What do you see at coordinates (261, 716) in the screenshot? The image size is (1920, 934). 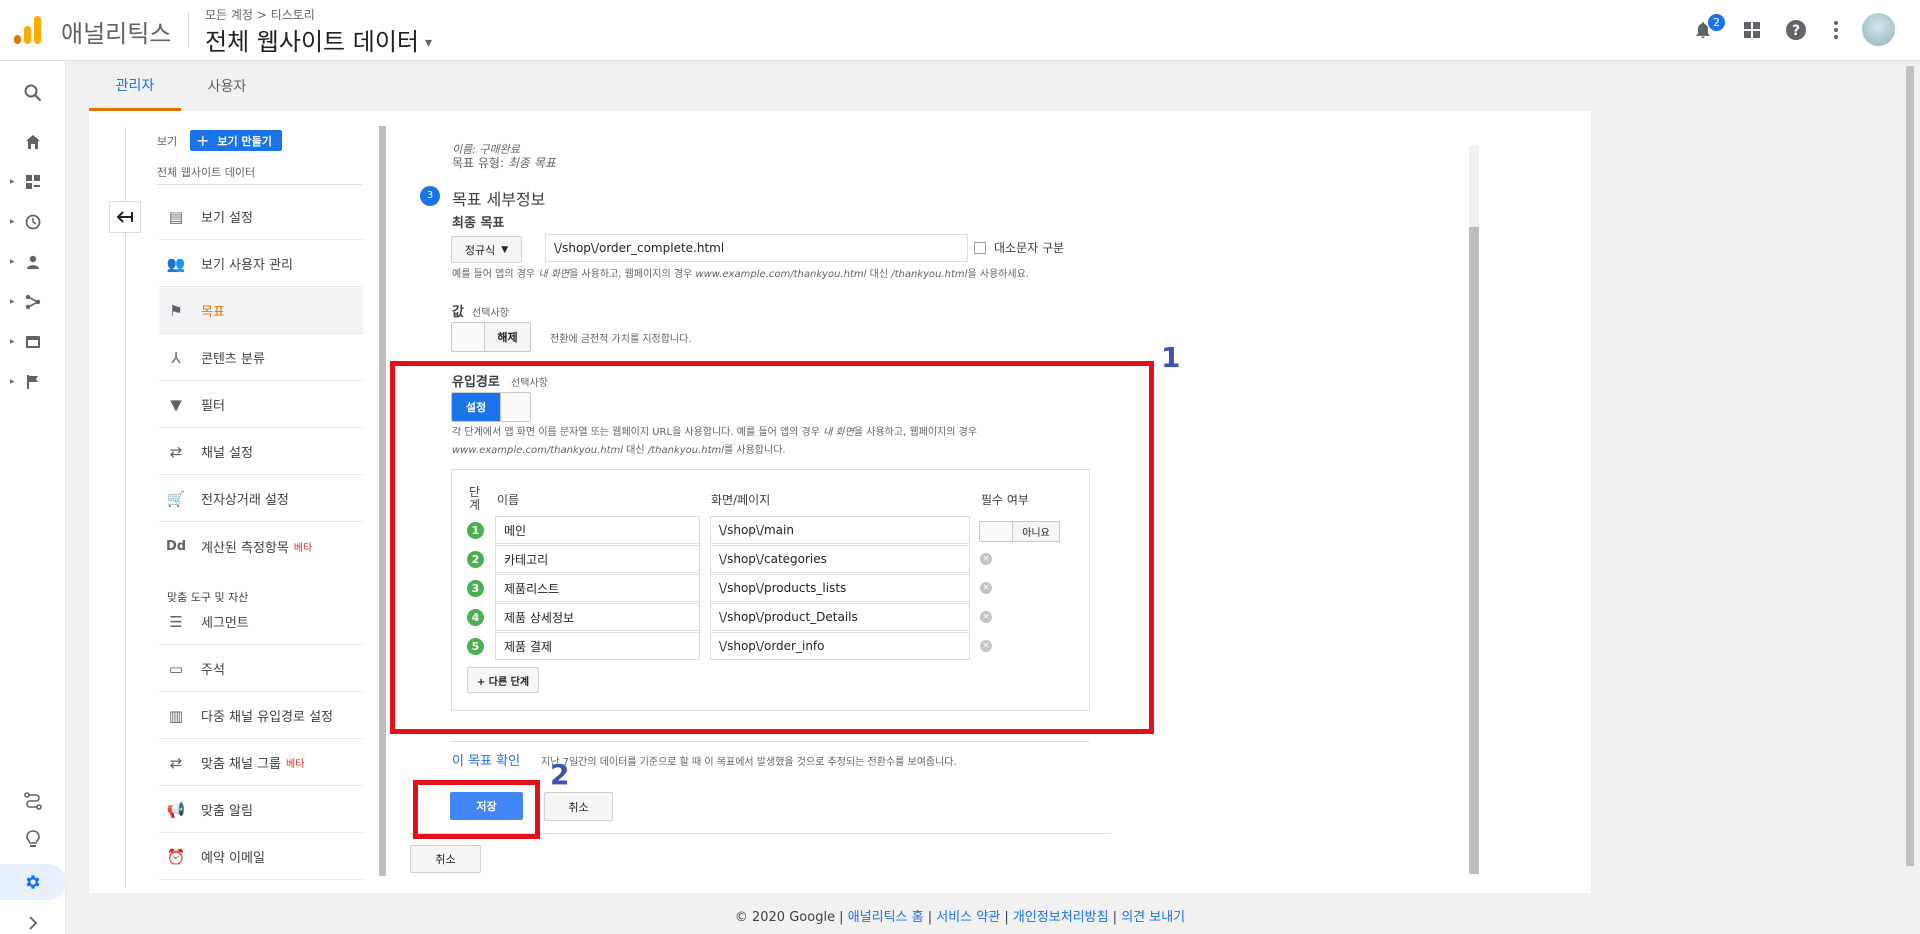 I see `nav-mcf-settings: ▥ 다중 채널 유입경로 설정` at bounding box center [261, 716].